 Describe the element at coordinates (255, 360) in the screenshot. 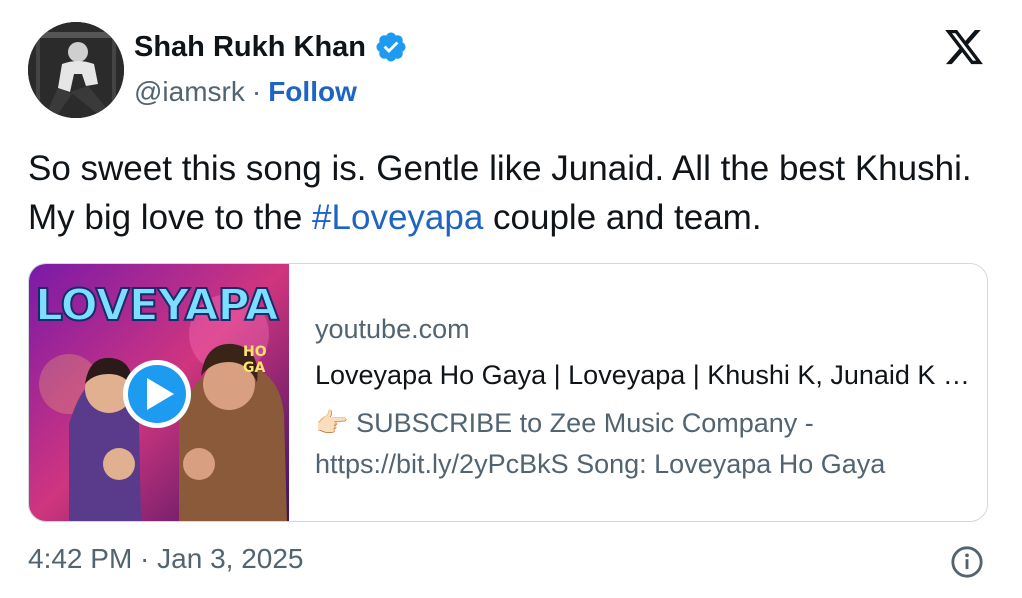

I see `thumbnail-subtitle: HO GA` at that location.